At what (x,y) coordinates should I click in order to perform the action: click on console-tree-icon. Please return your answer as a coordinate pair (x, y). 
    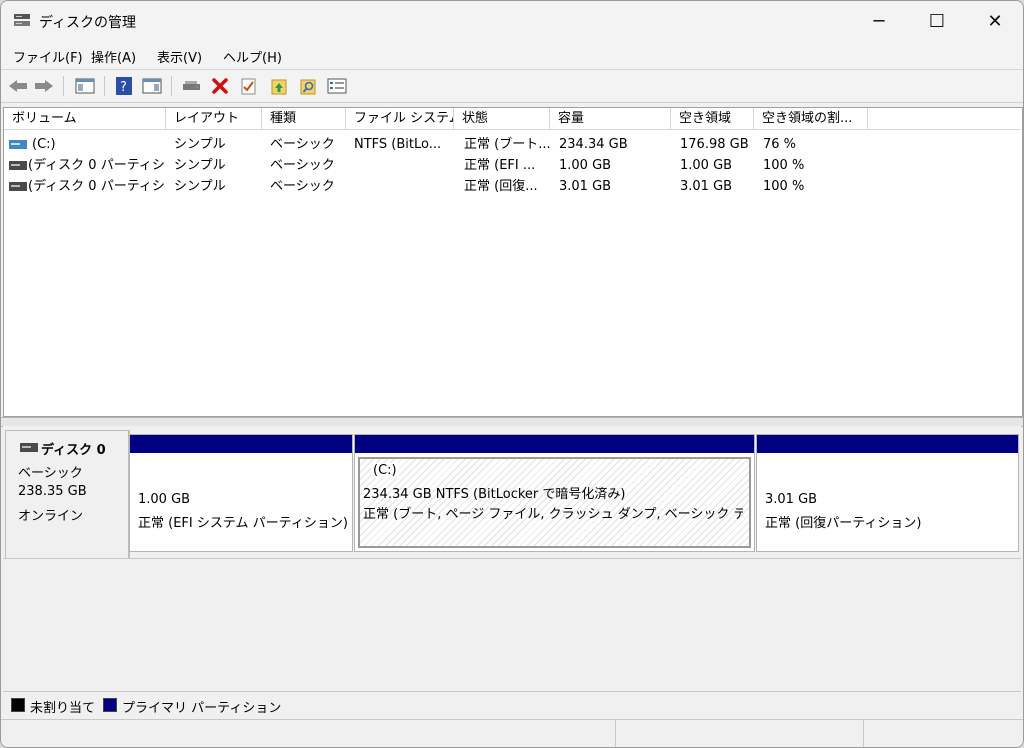
    Looking at the image, I should click on (85, 86).